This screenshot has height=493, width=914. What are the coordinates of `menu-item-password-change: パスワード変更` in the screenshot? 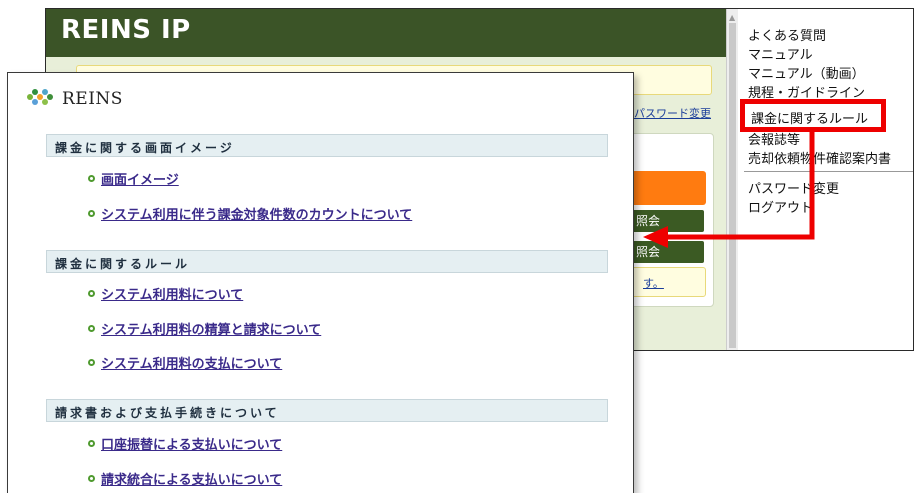 It's located at (793, 187).